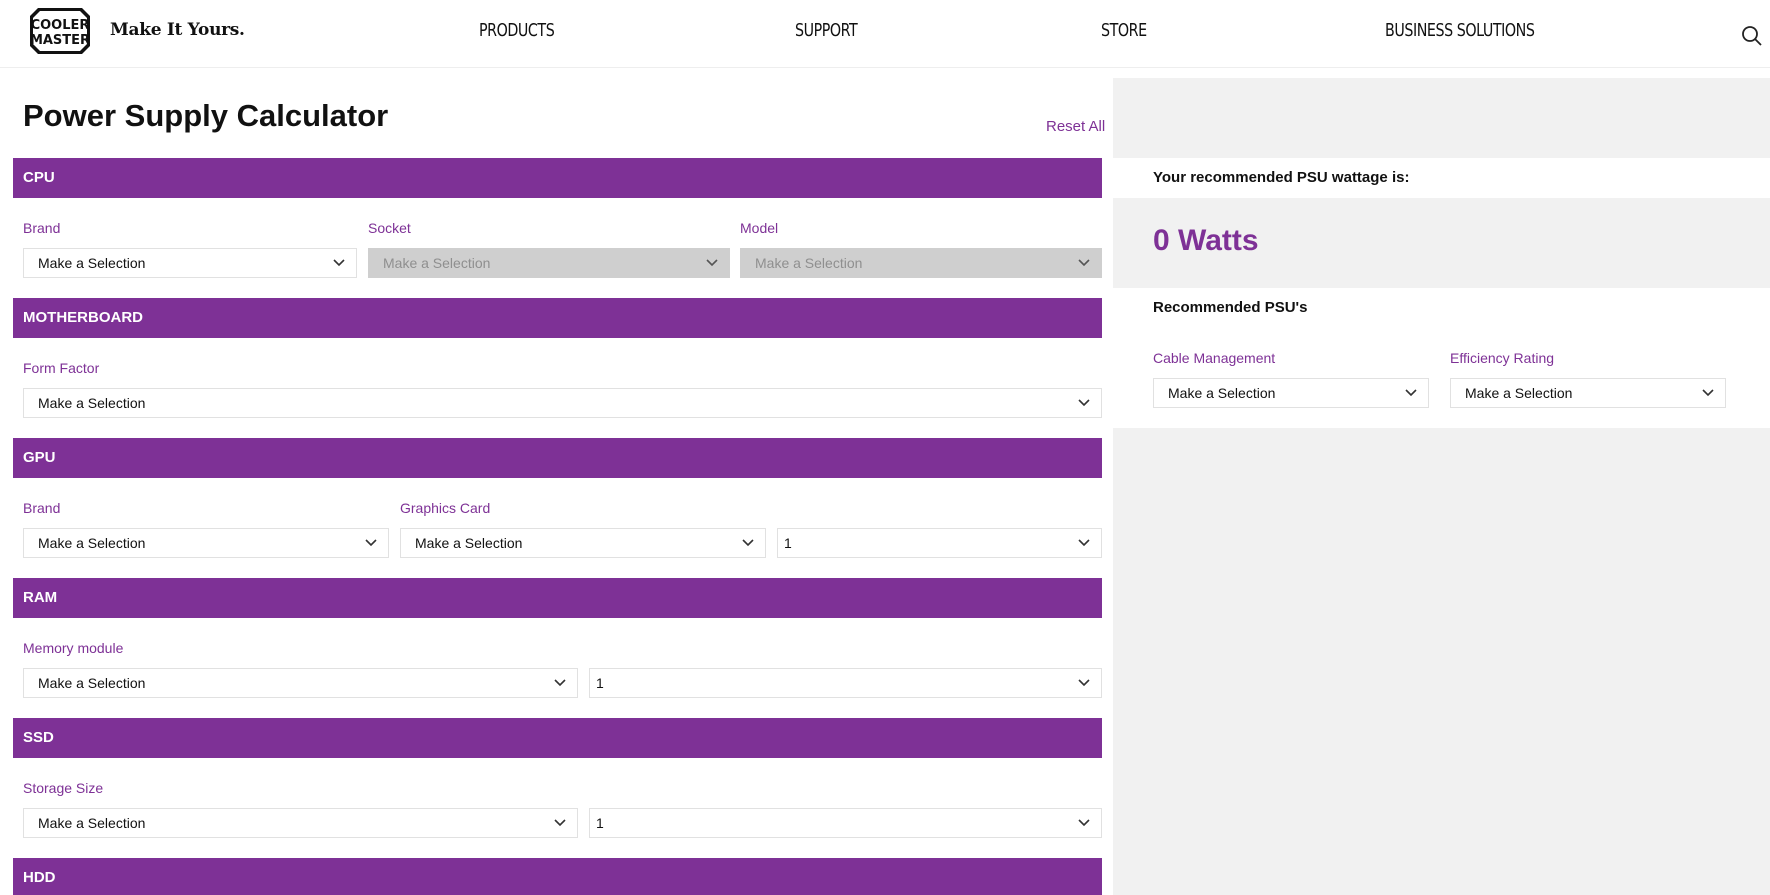 The height and width of the screenshot is (895, 1770). Describe the element at coordinates (1075, 126) in the screenshot. I see `reset-all-link: Reset All` at that location.